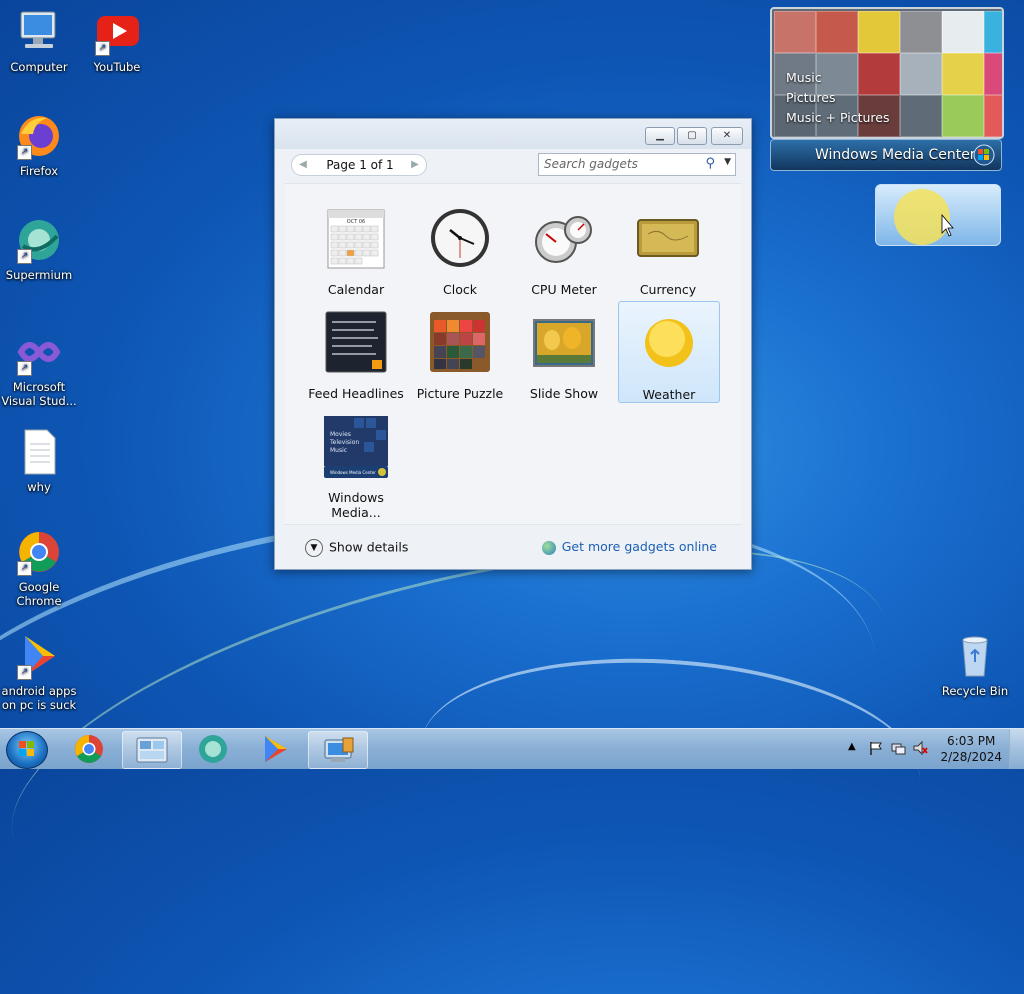 The height and width of the screenshot is (994, 1024). Describe the element at coordinates (117, 32) in the screenshot. I see `youtube-icon: ↗` at that location.